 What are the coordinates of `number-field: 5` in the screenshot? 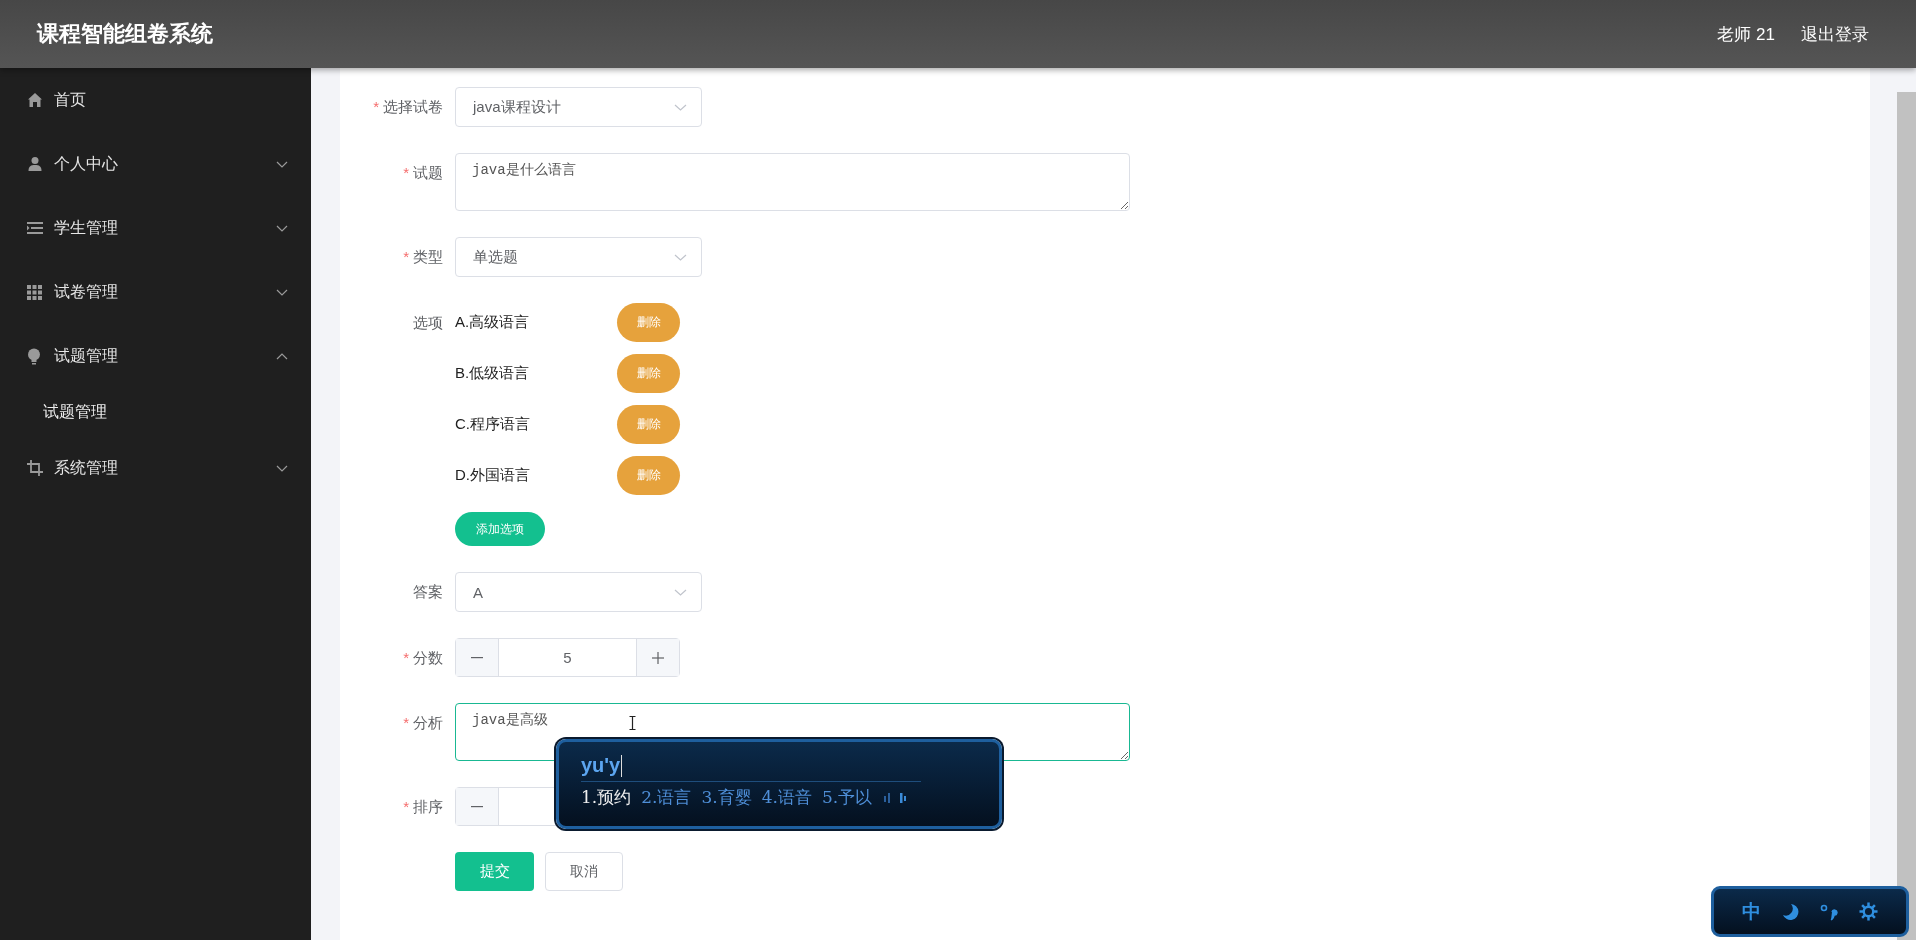 It's located at (567, 657).